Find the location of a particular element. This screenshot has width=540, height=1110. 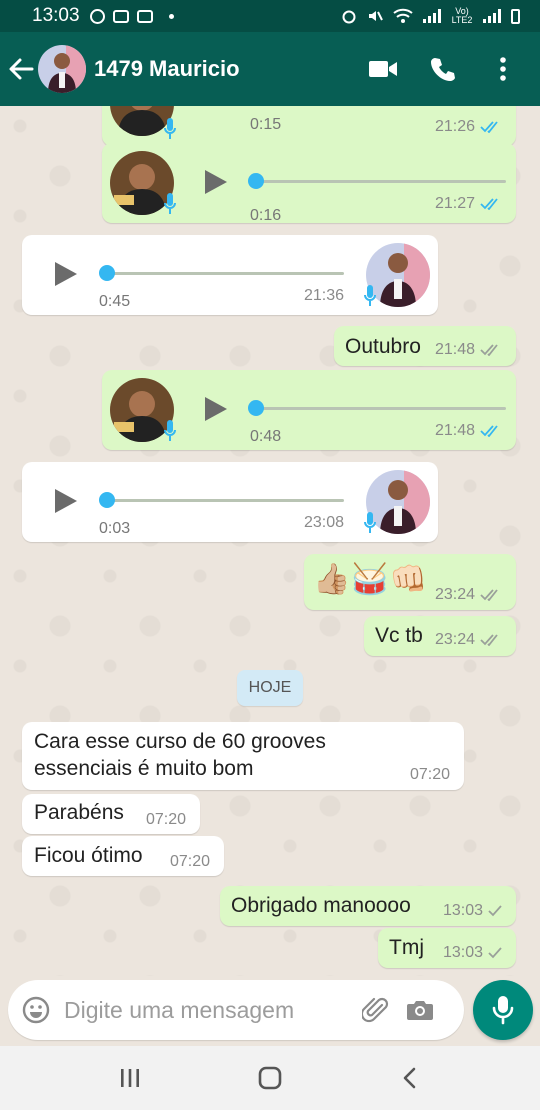

message-text: Tmj is located at coordinates (406, 947).